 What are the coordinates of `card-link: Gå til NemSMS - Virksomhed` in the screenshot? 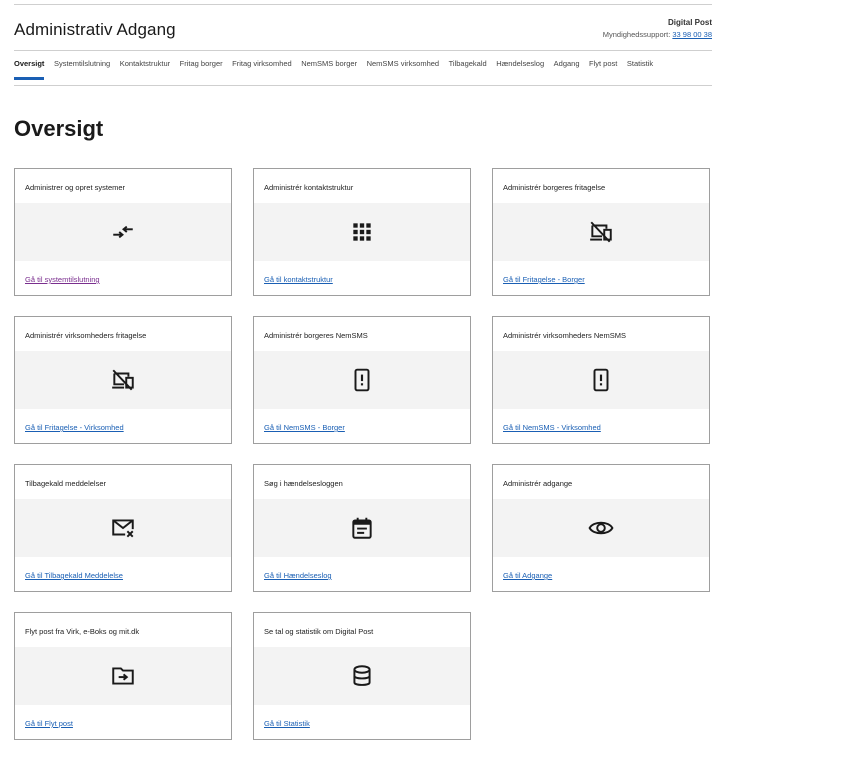 It's located at (552, 427).